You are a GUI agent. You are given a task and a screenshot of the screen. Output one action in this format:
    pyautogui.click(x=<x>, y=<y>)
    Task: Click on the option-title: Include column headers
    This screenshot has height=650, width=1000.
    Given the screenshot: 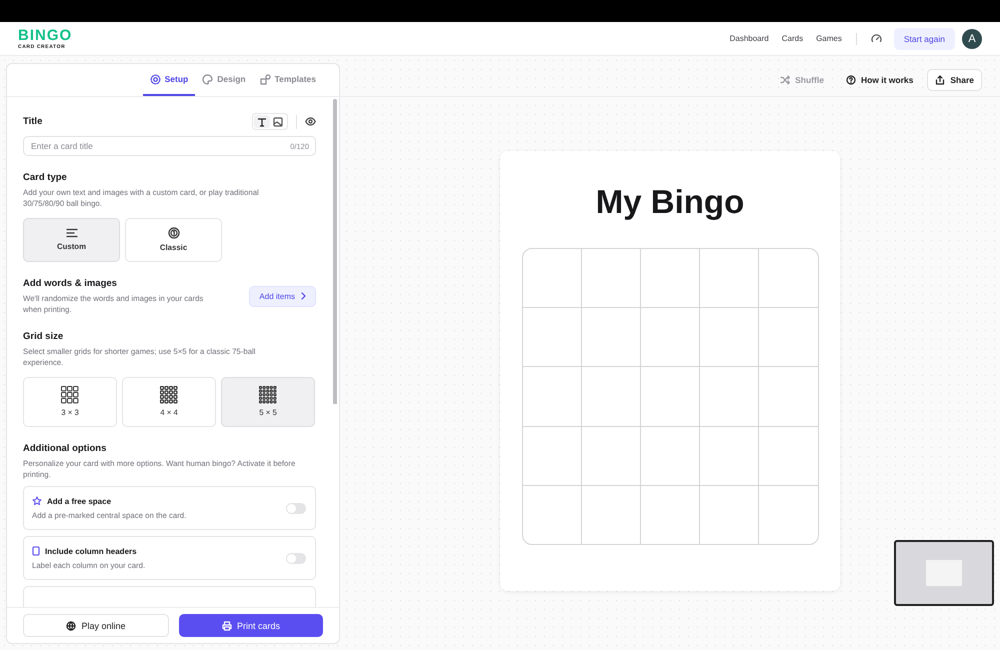 What is the action you would take?
    pyautogui.click(x=91, y=551)
    